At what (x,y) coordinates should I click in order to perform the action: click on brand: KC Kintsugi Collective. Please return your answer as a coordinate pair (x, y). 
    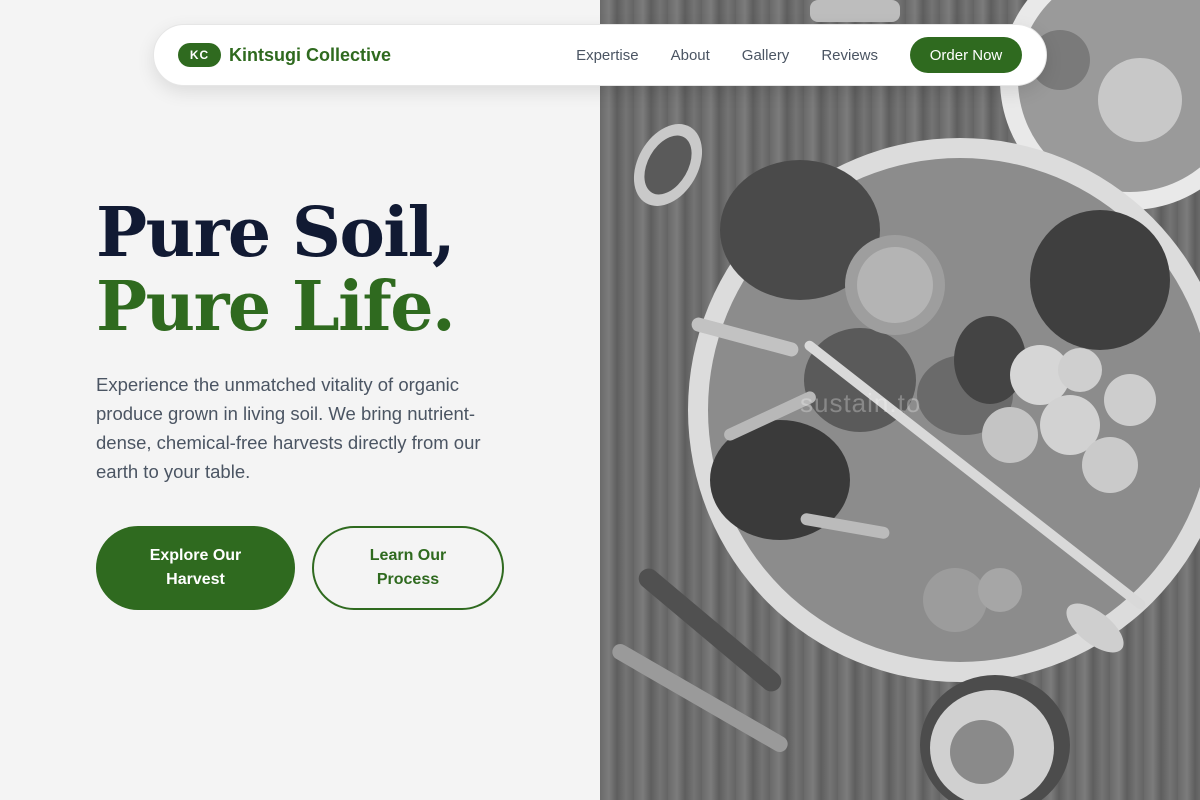
    Looking at the image, I should click on (284, 55).